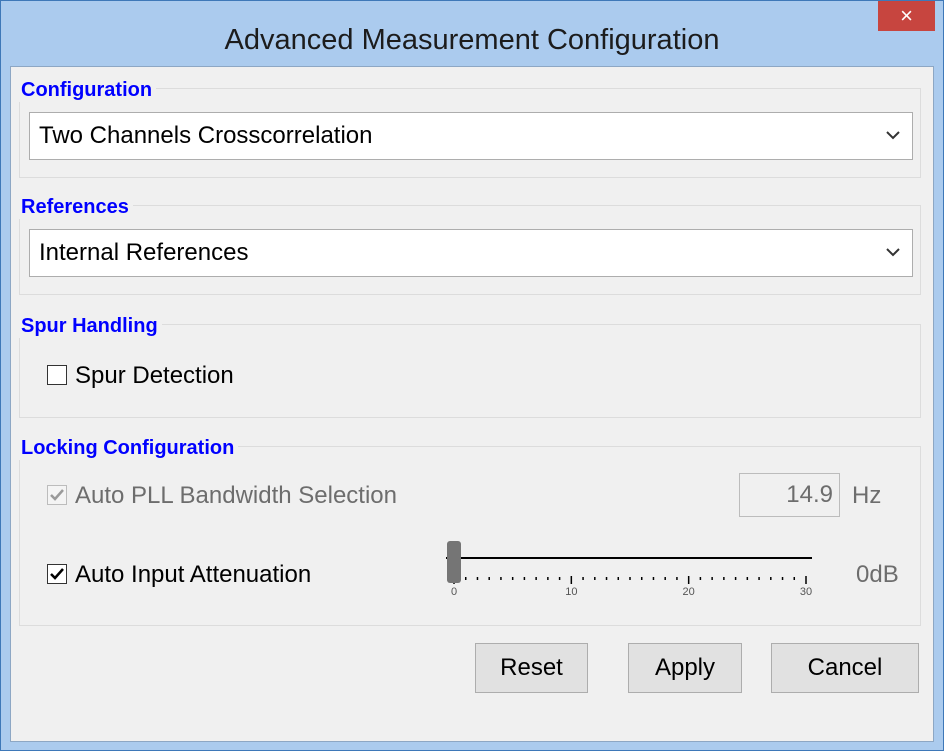  What do you see at coordinates (454, 562) in the screenshot?
I see `slider-thumb` at bounding box center [454, 562].